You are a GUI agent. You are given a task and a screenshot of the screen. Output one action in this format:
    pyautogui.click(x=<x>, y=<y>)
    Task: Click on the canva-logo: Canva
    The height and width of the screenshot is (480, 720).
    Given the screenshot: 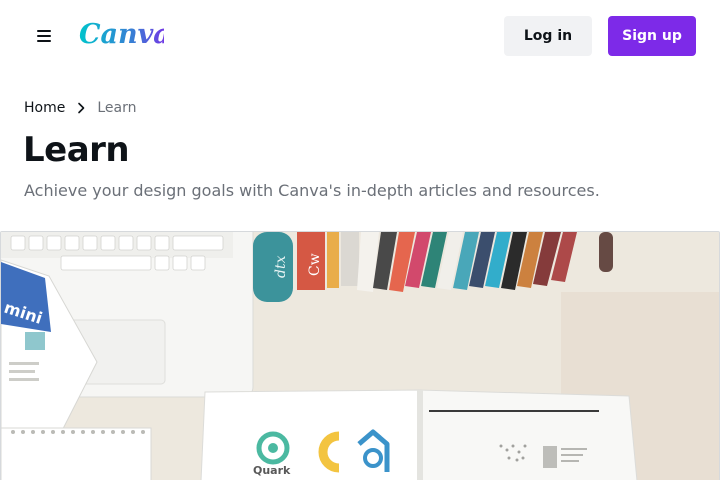 What is the action you would take?
    pyautogui.click(x=121, y=34)
    